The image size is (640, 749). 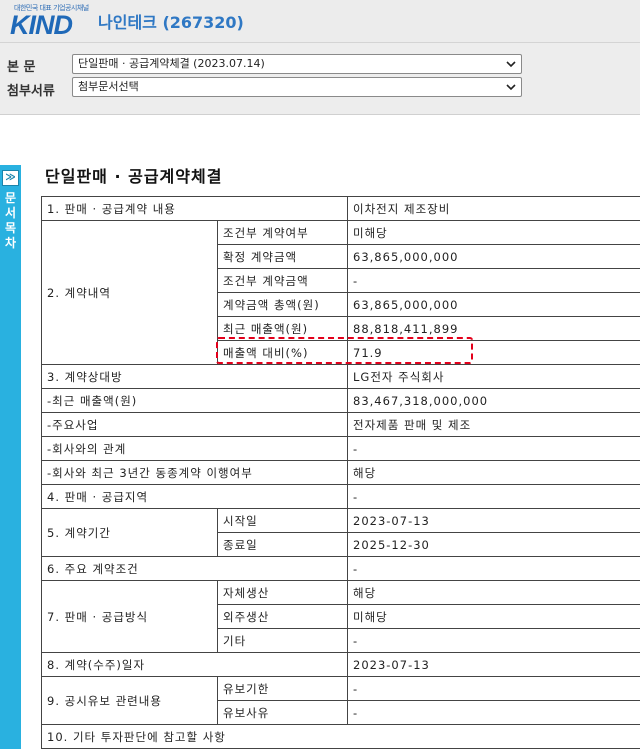 I want to click on sub-label: 계약금액 총액(원), so click(x=282, y=304).